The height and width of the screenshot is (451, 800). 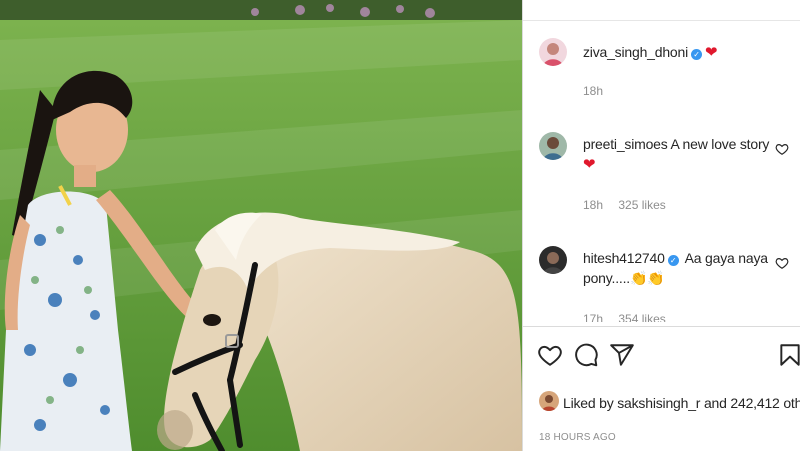 What do you see at coordinates (593, 205) in the screenshot?
I see `comment-time: 18h` at bounding box center [593, 205].